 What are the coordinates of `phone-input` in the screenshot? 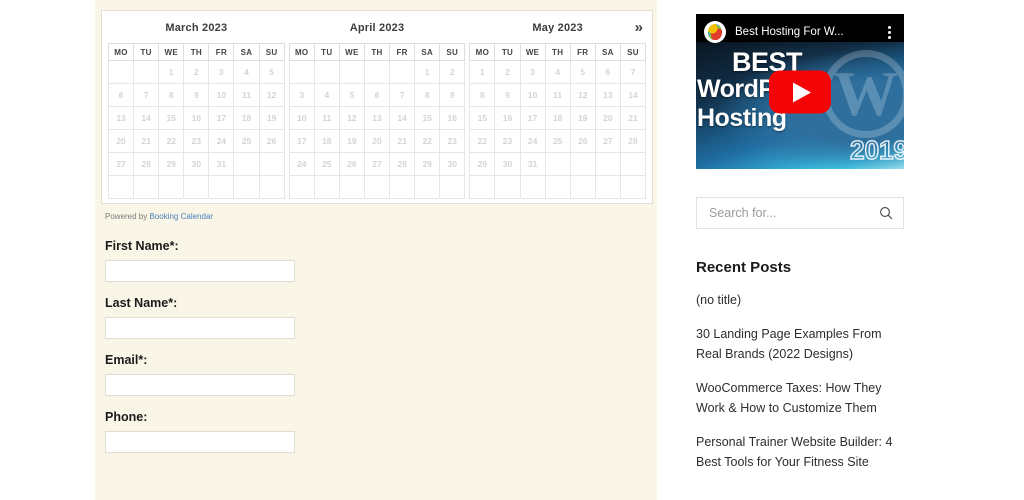 It's located at (200, 442).